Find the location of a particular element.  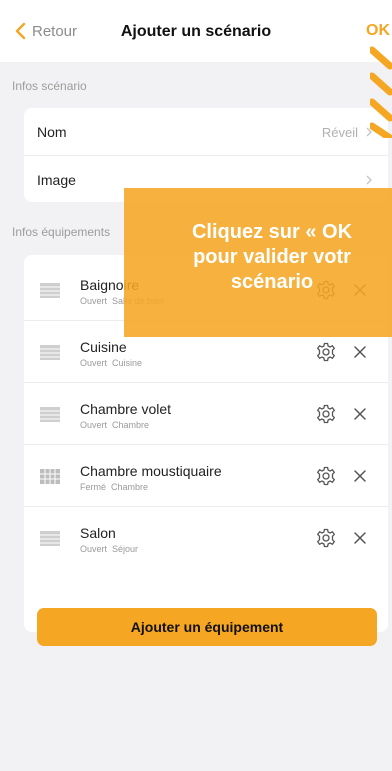

equipment-row: Salon Ouvert Séjour is located at coordinates (206, 538).